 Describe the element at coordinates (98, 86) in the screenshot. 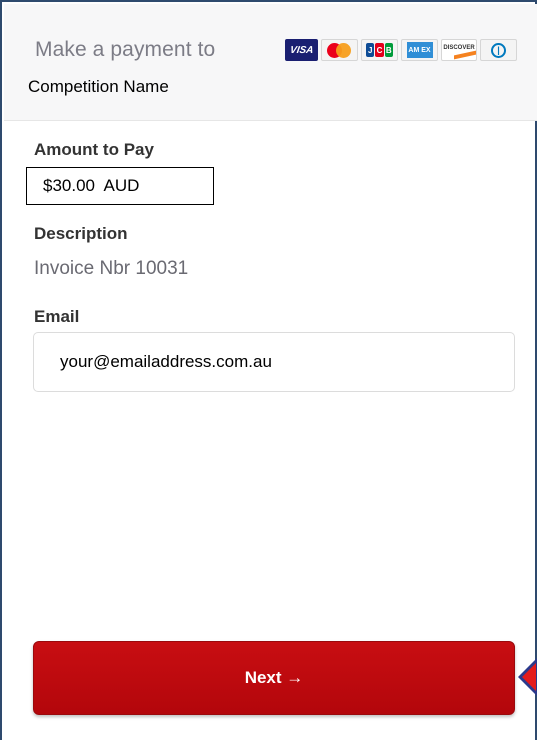

I see `competition-name: Competition Name` at that location.